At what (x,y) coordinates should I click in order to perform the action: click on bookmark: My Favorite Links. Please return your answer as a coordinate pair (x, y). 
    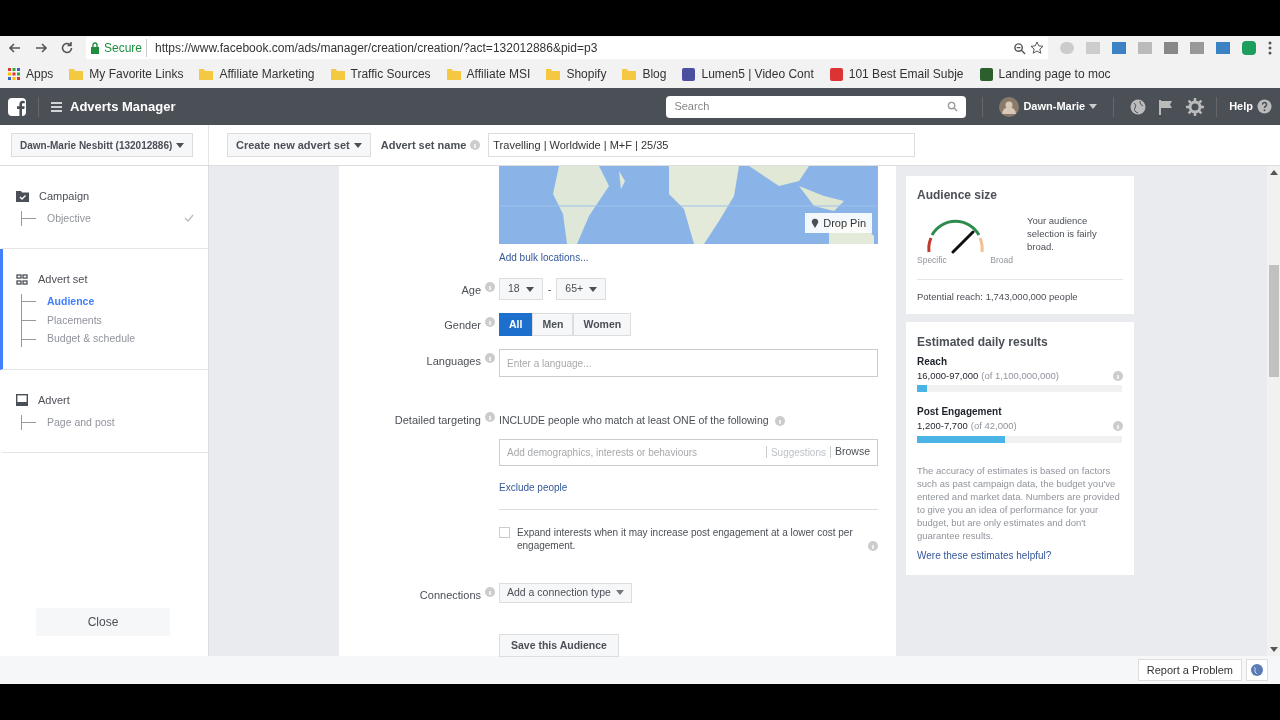
    Looking at the image, I should click on (126, 74).